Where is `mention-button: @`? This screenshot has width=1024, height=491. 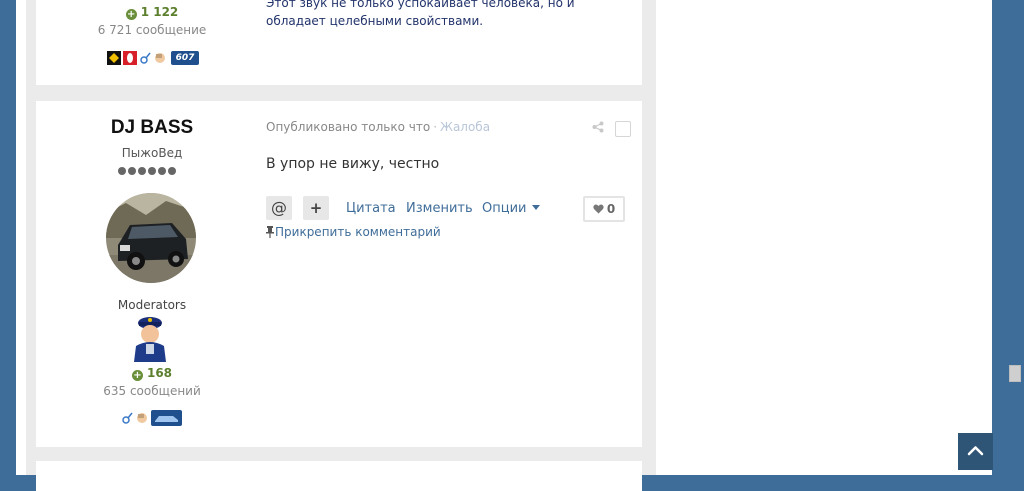
mention-button: @ is located at coordinates (279, 208).